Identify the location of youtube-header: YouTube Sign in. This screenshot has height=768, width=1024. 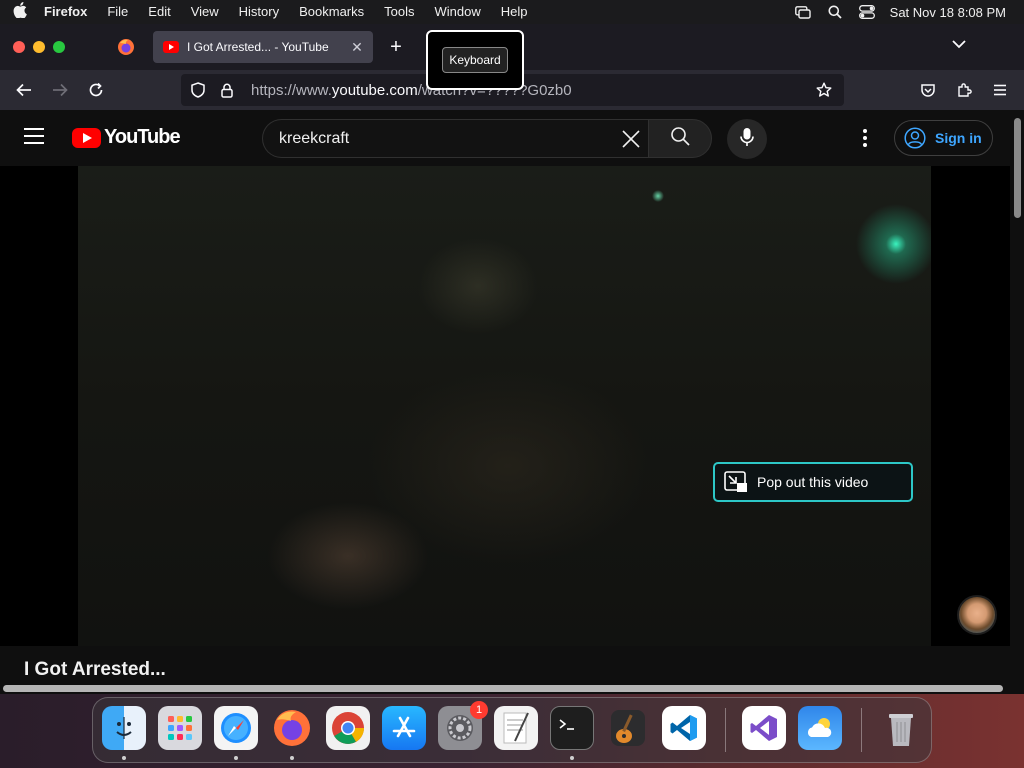
(505, 138).